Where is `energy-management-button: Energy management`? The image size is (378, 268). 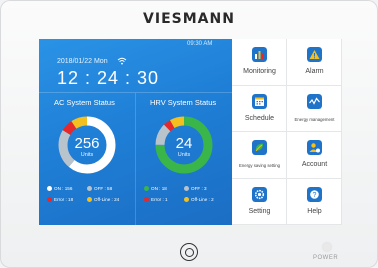 energy-management-button: Energy management is located at coordinates (314, 108).